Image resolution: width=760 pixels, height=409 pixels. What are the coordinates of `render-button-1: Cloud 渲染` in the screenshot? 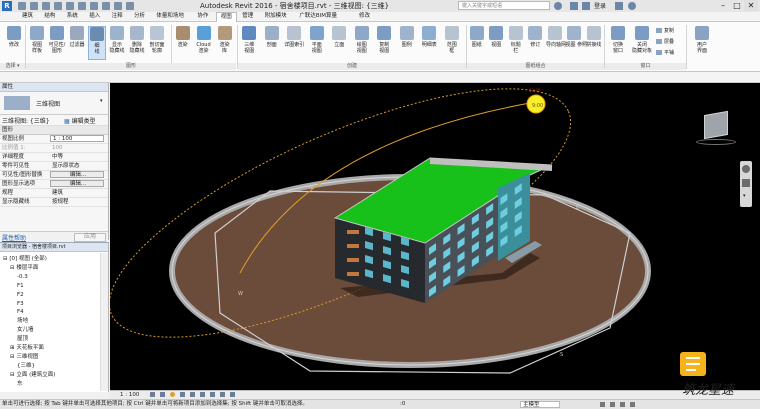 It's located at (203, 43).